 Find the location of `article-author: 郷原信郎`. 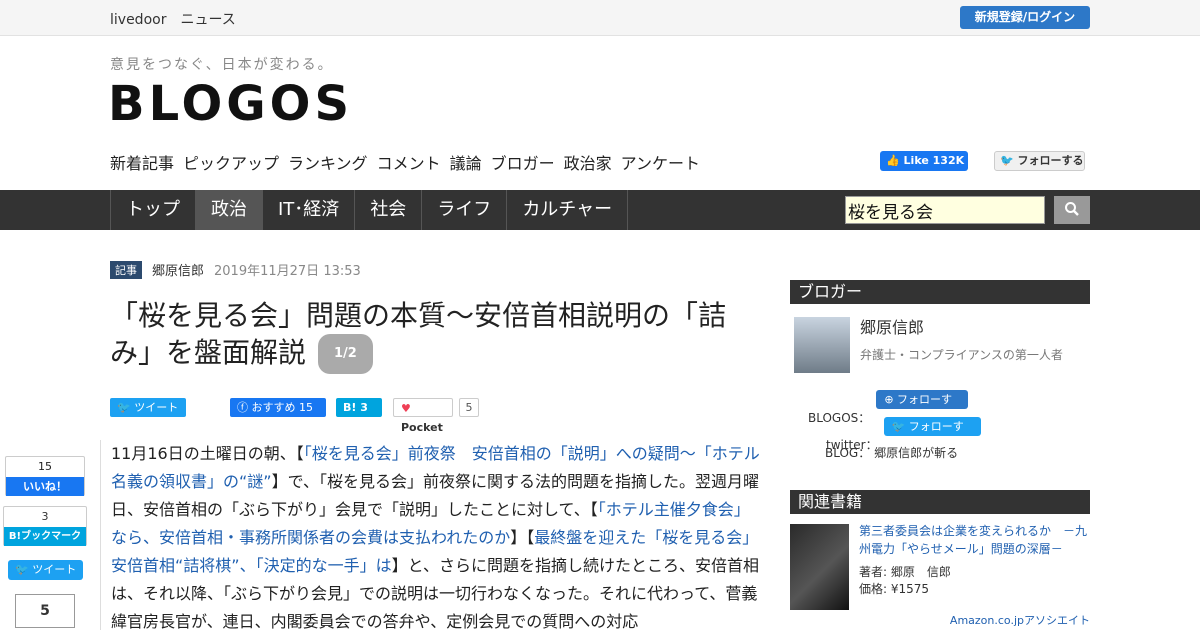

article-author: 郷原信郎 is located at coordinates (178, 269).